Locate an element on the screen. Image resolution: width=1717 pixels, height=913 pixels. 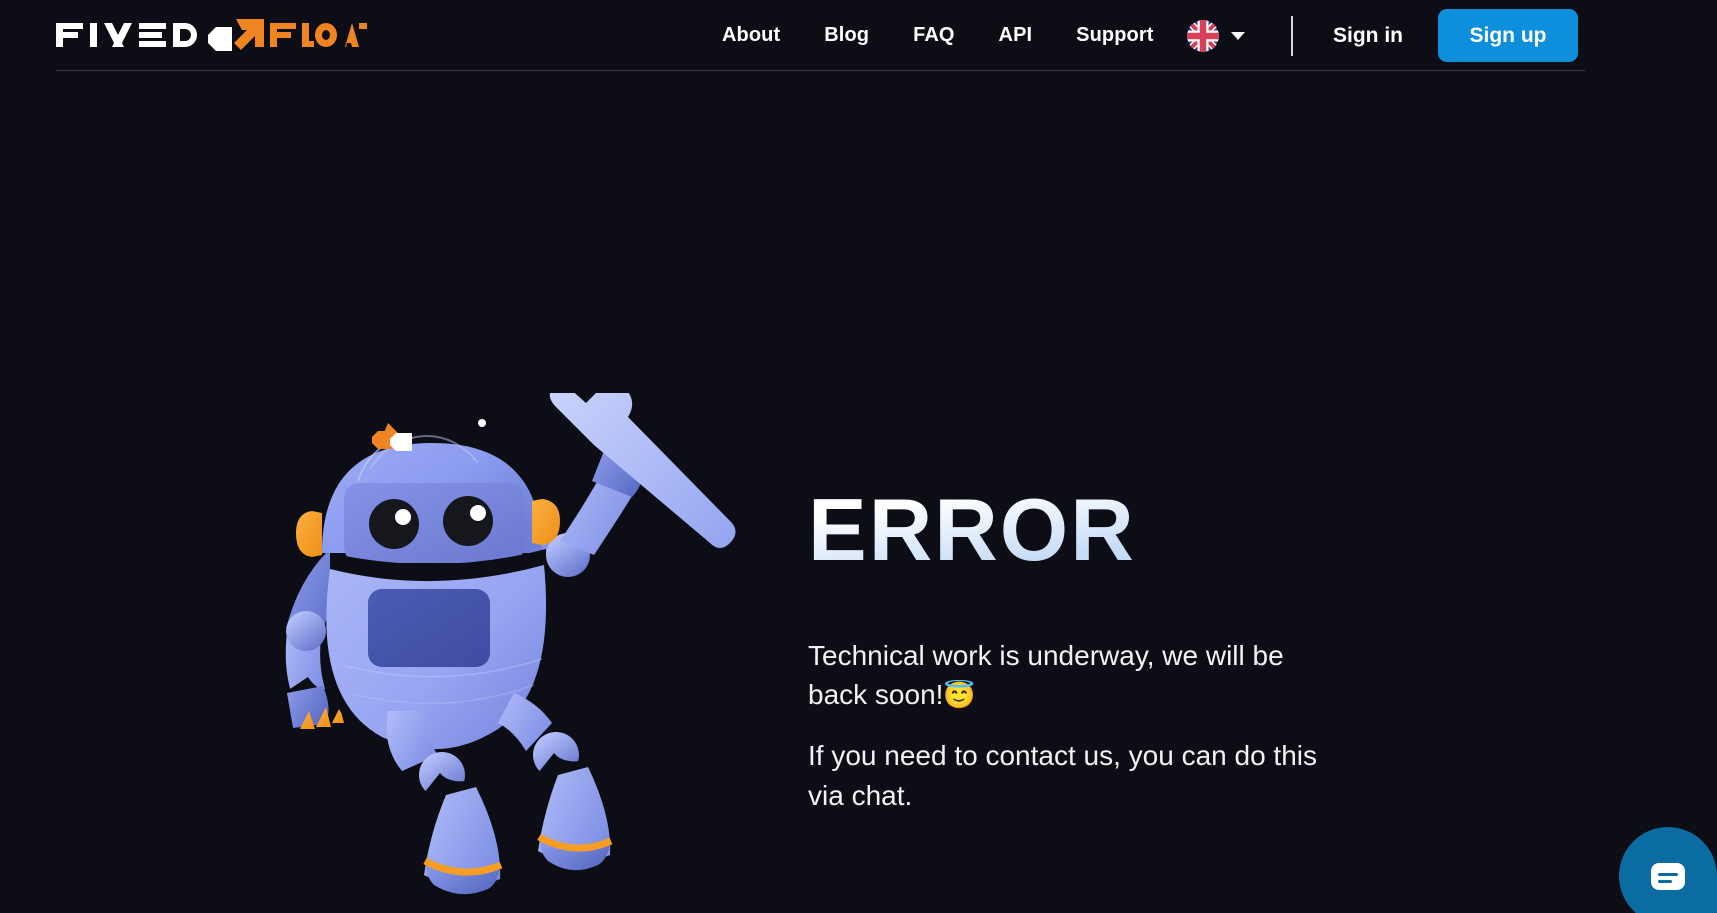
nav-link-support: Support is located at coordinates (1114, 35).